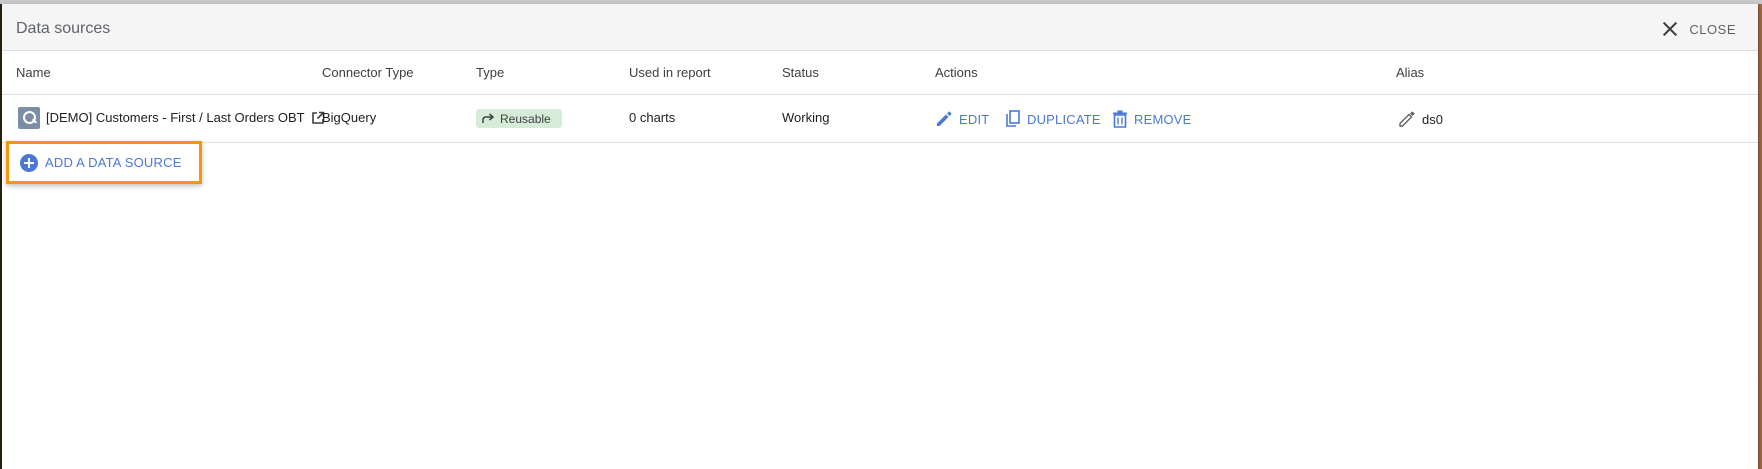 This screenshot has height=469, width=1762. I want to click on close-icon, so click(1670, 29).